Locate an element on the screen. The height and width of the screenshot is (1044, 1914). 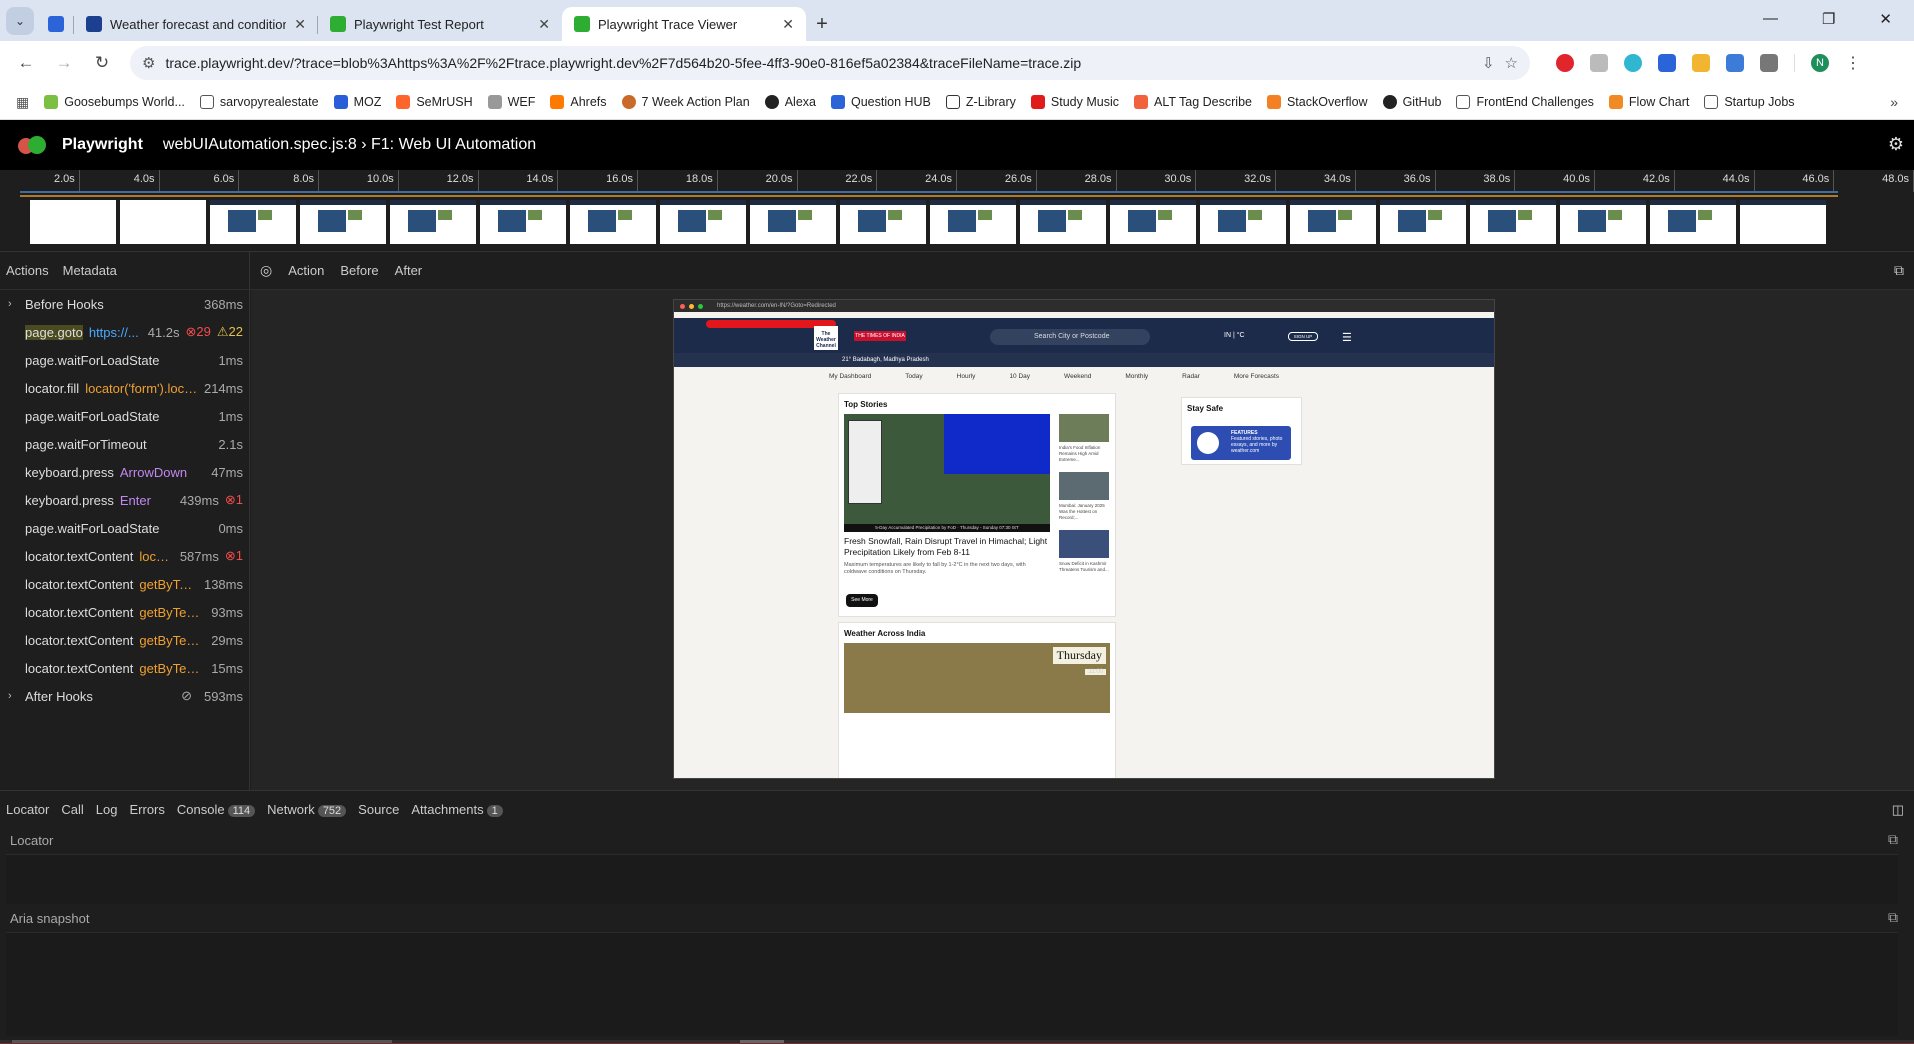
bookmark-item: GitHub is located at coordinates (1411, 102).